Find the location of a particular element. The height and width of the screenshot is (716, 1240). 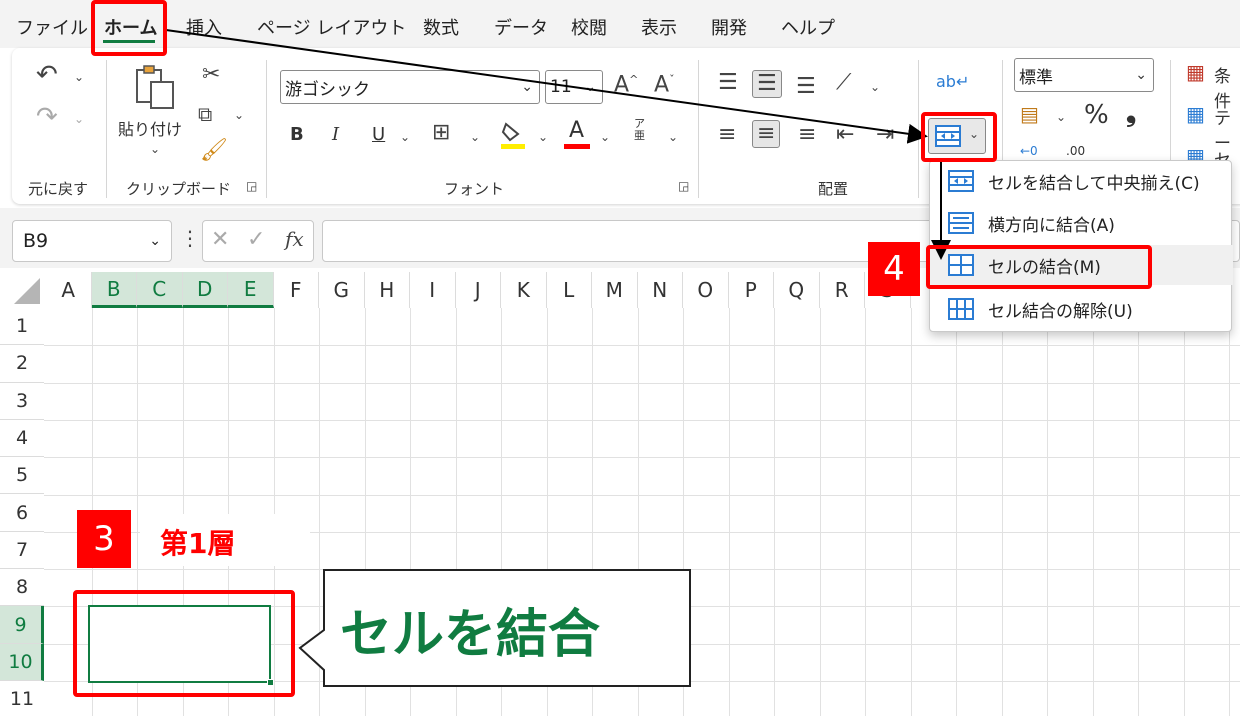

decrease-font-icon: Aˇ is located at coordinates (664, 85).